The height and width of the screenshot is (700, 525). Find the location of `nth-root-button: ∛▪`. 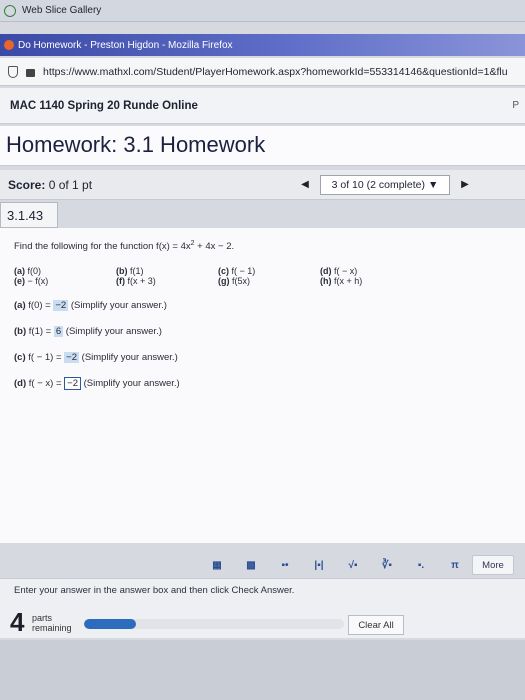

nth-root-button: ∛▪ is located at coordinates (387, 565).